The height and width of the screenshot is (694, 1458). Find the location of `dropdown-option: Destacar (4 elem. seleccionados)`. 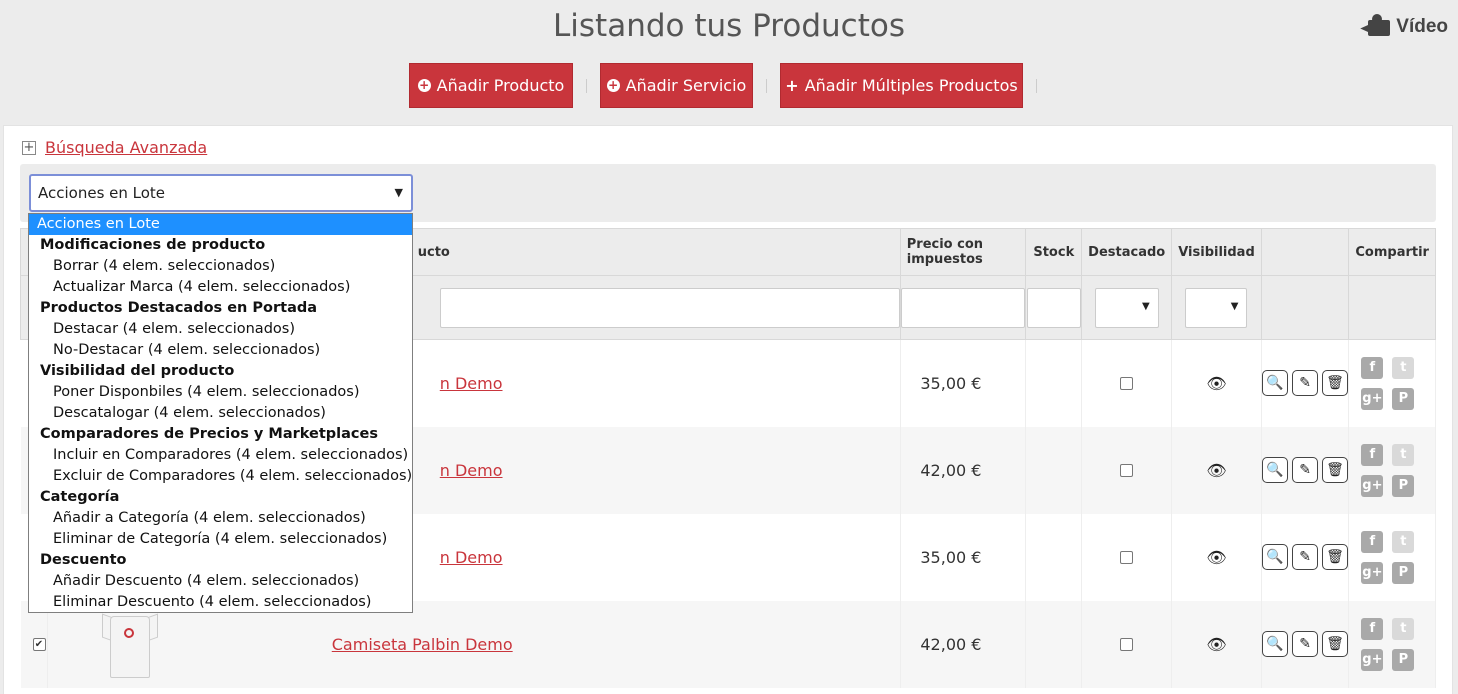

dropdown-option: Destacar (4 elem. seleccionados) is located at coordinates (220, 329).